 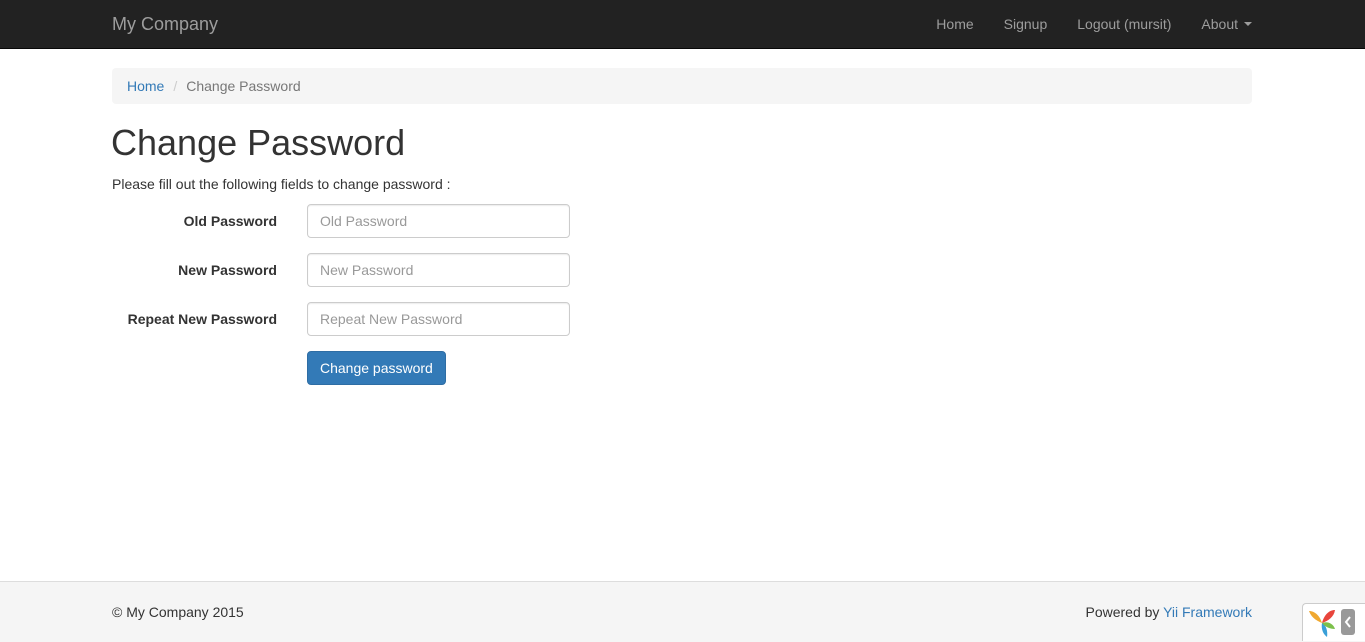 I want to click on old-password-label: Old Password, so click(x=230, y=221).